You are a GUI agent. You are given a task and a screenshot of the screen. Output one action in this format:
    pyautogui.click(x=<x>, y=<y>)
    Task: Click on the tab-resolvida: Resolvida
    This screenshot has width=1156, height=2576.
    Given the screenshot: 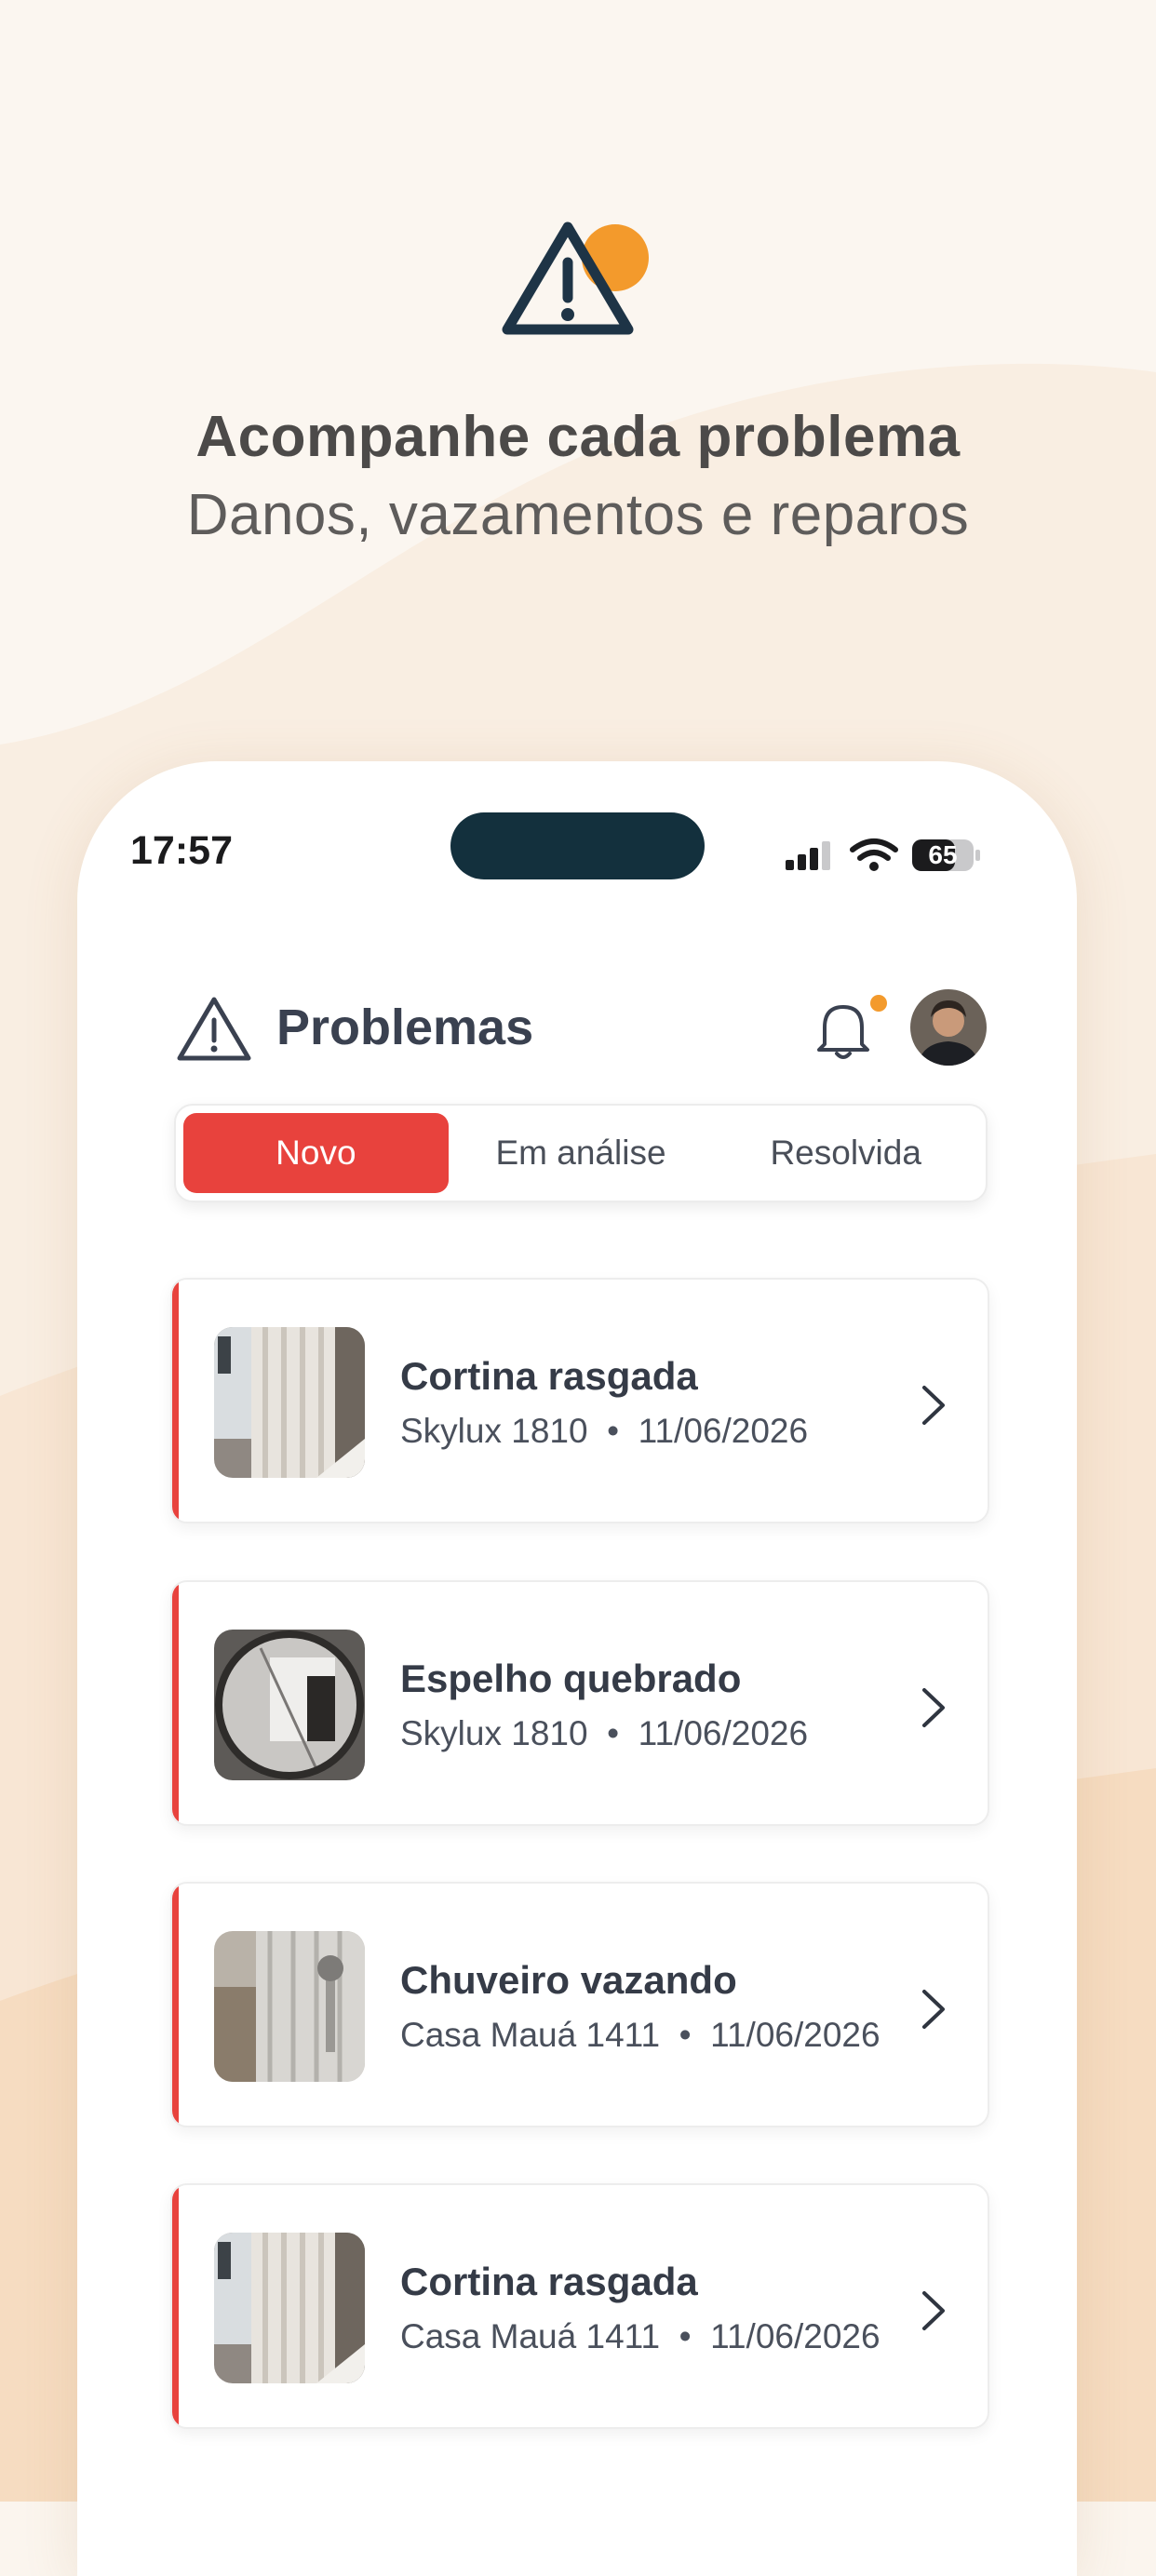 What is the action you would take?
    pyautogui.click(x=845, y=1153)
    